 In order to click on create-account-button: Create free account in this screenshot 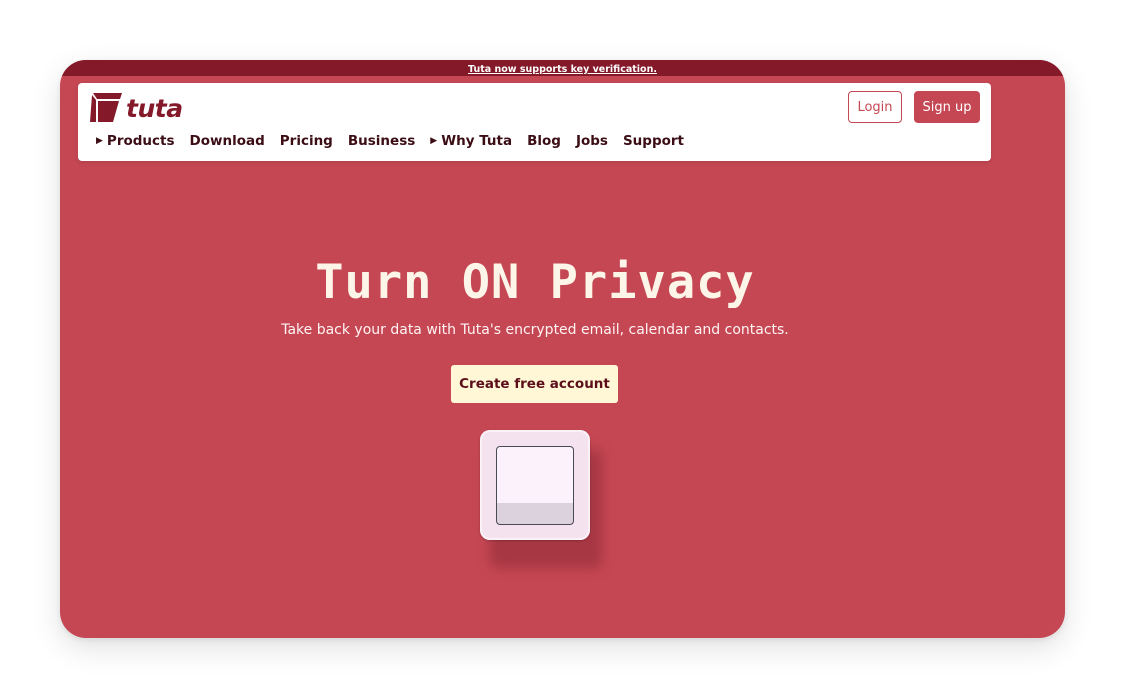, I will do `click(534, 384)`.